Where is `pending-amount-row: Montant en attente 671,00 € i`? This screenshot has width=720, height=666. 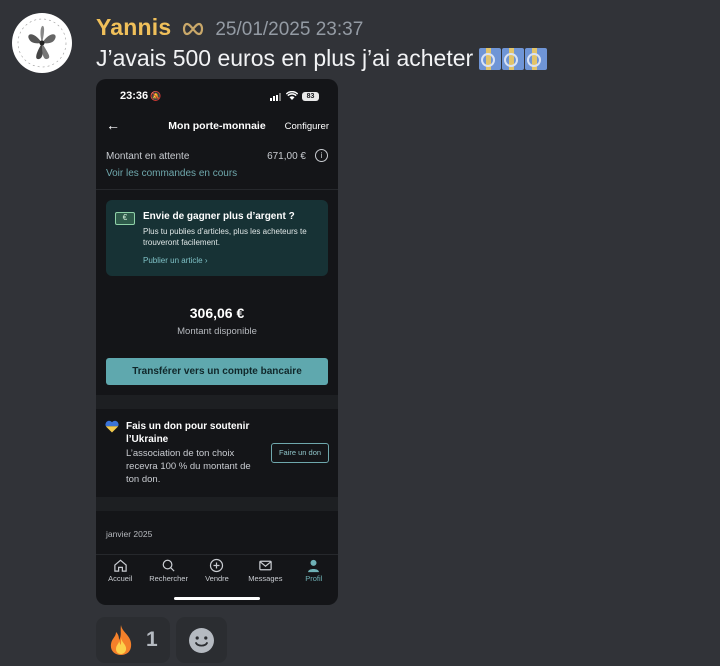 pending-amount-row: Montant en attente 671,00 € i is located at coordinates (217, 156).